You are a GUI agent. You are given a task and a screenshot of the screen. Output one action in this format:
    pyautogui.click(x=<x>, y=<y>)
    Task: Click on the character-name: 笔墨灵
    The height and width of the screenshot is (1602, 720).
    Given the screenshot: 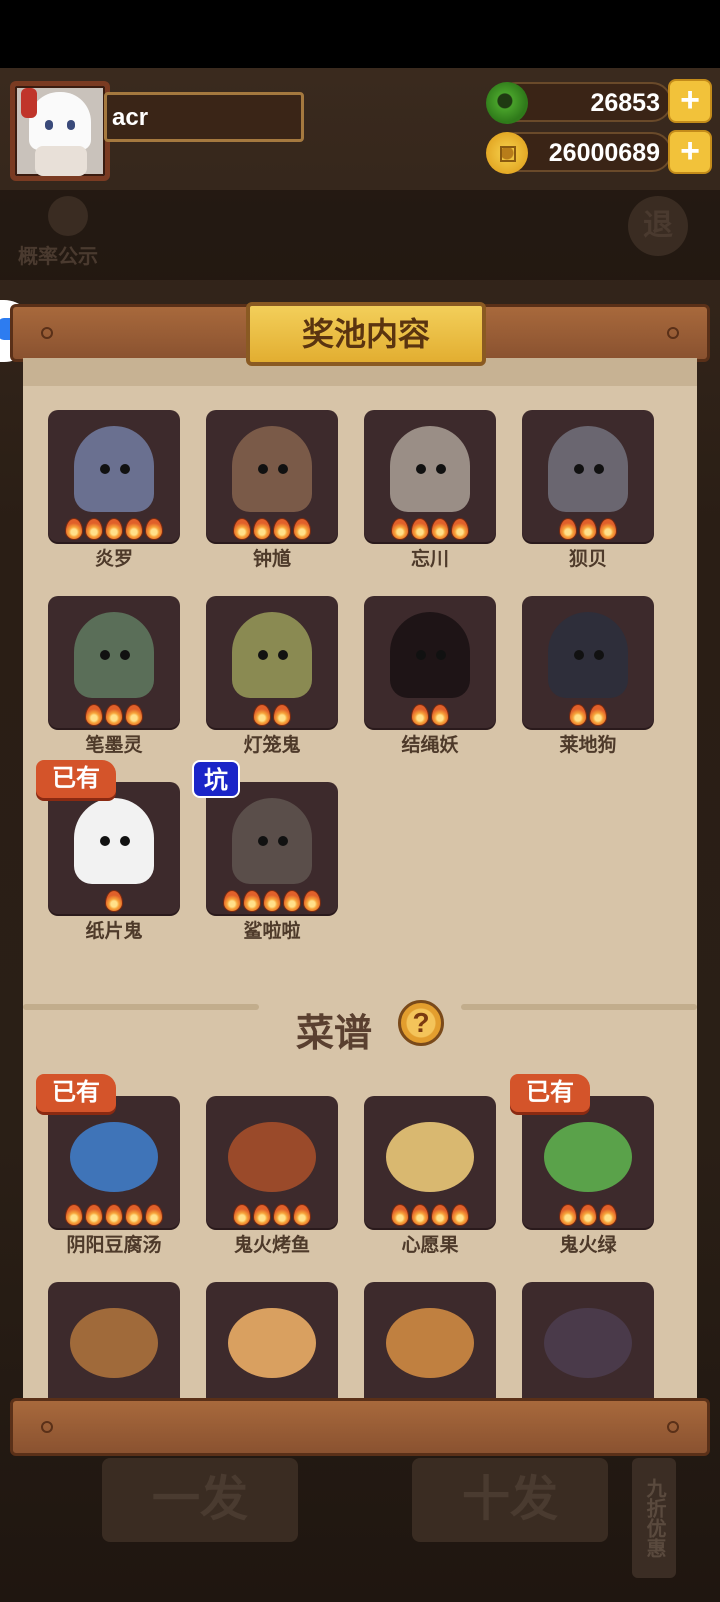 What is the action you would take?
    pyautogui.click(x=114, y=745)
    